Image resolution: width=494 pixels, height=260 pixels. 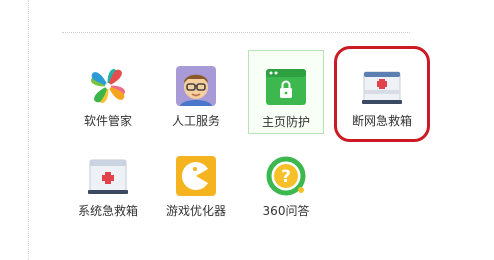 I want to click on browser-lock-icon, so click(x=286, y=87).